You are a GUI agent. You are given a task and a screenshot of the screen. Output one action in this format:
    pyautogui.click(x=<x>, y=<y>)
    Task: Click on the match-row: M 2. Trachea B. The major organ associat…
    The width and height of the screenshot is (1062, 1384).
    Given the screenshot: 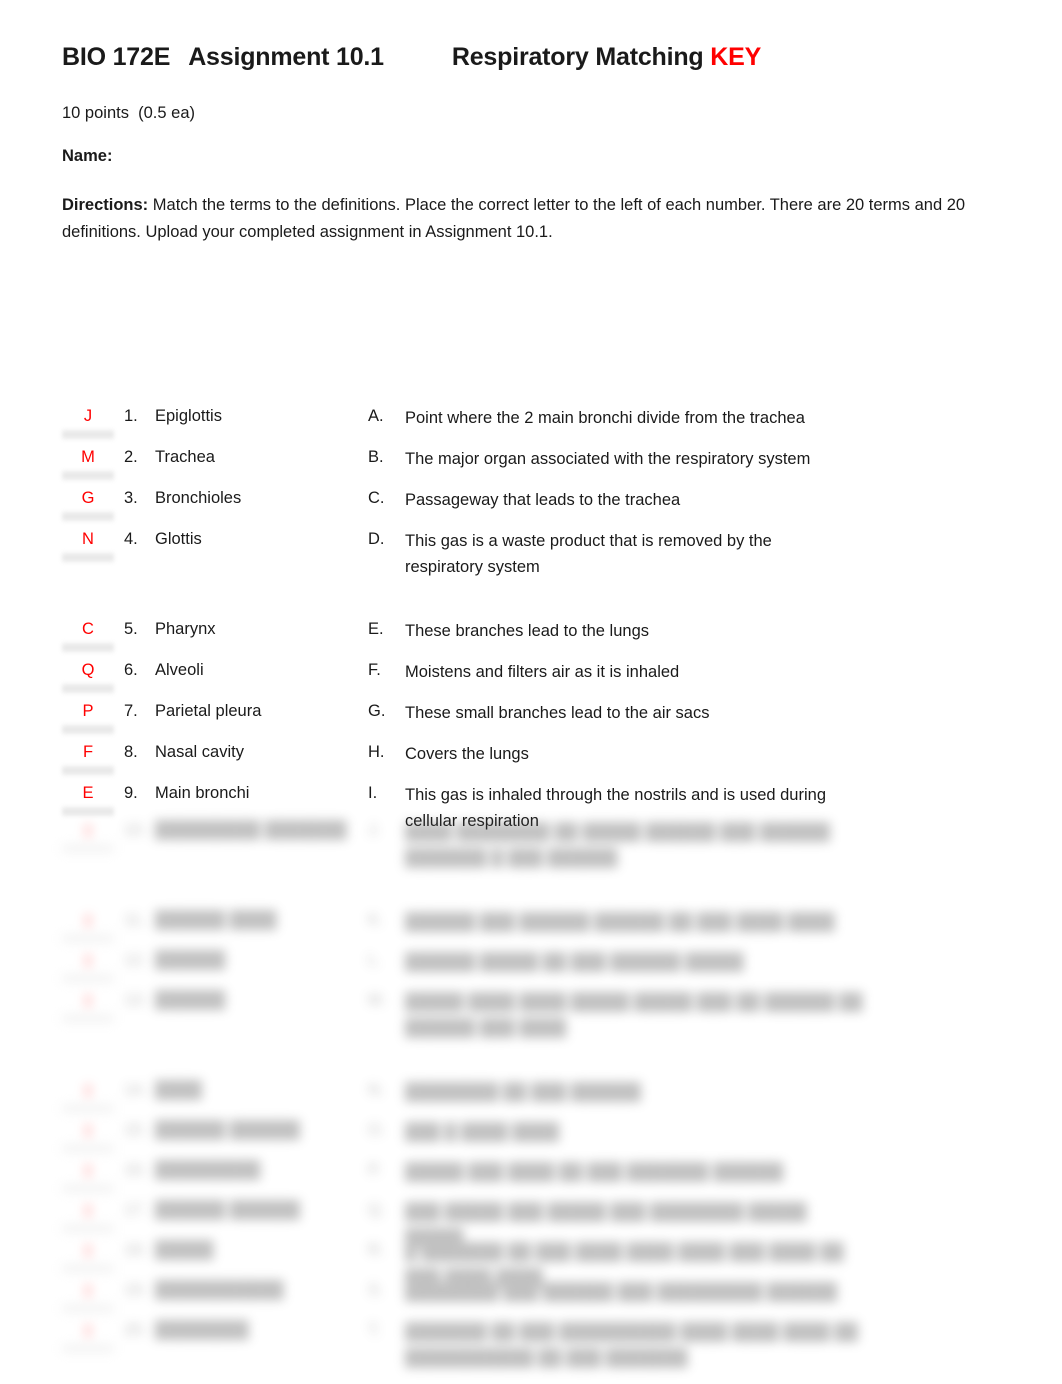 What is the action you would take?
    pyautogui.click(x=531, y=465)
    